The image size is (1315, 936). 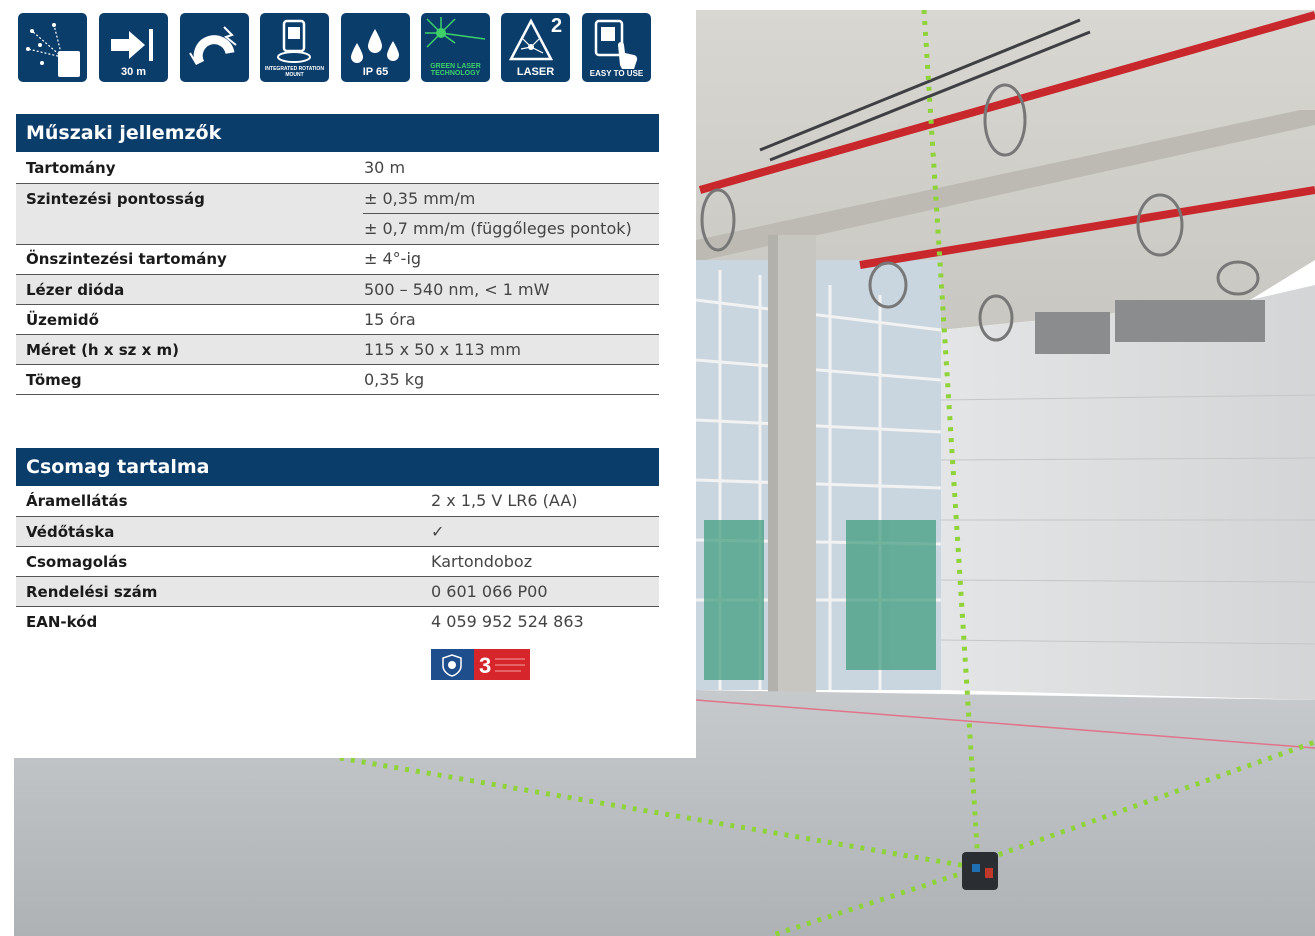 I want to click on spec-row-operating-time: Üzemidő 15 óra, so click(x=337, y=320).